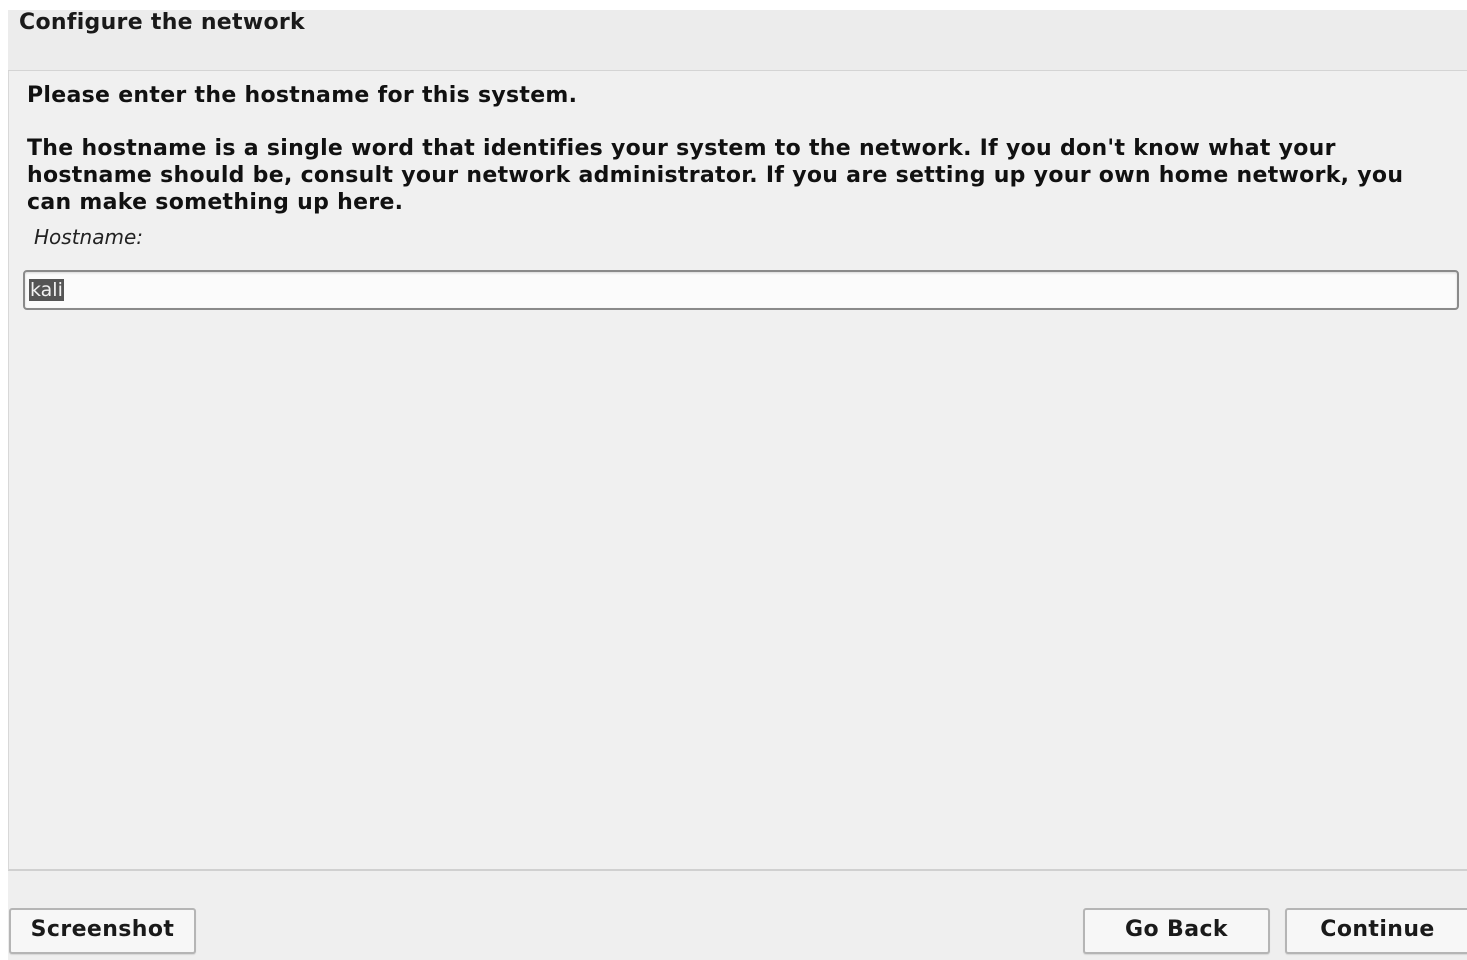 This screenshot has width=1467, height=960. Describe the element at coordinates (102, 931) in the screenshot. I see `screenshot-button: Screenshot` at that location.